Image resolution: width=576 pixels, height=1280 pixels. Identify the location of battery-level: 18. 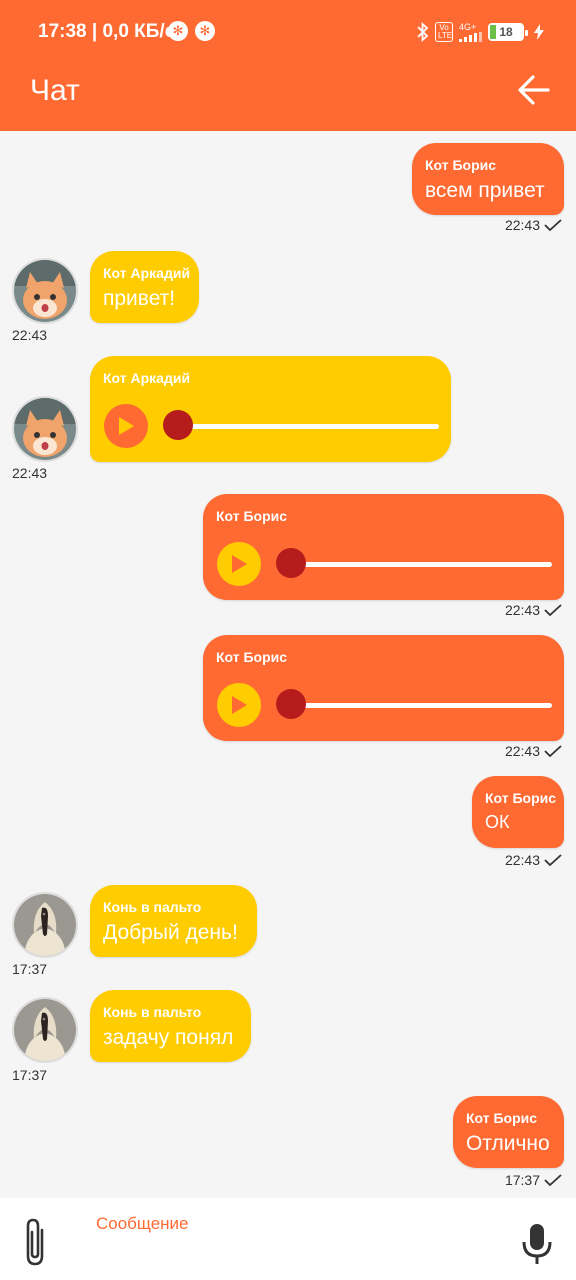
(506, 32).